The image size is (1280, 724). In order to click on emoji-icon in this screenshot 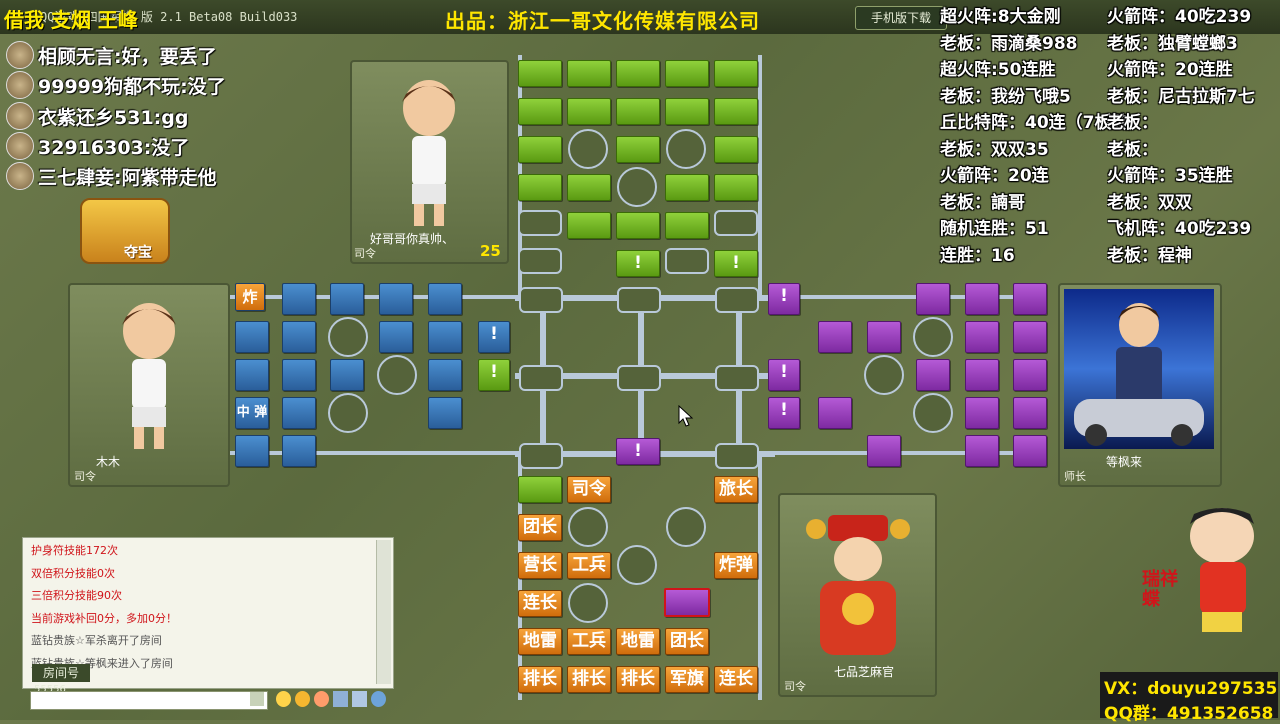, I will do `click(283, 699)`.